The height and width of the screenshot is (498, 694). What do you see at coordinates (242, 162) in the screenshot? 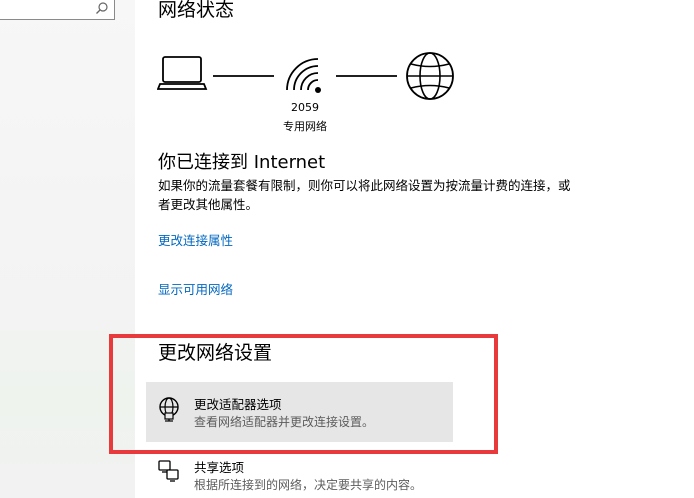
I see `connection-status-title: 你已连接到 Internet` at bounding box center [242, 162].